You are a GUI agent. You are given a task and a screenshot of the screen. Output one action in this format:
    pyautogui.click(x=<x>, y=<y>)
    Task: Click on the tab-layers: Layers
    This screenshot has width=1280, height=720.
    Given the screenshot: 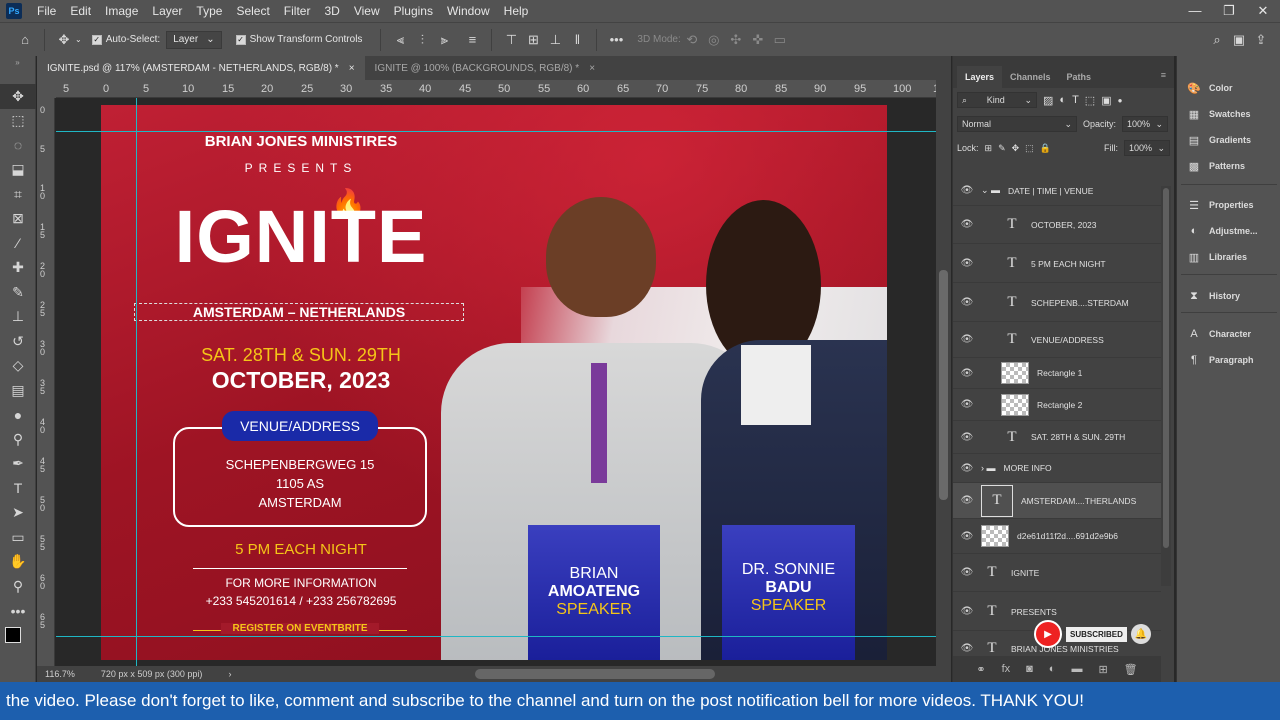 What is the action you would take?
    pyautogui.click(x=980, y=77)
    